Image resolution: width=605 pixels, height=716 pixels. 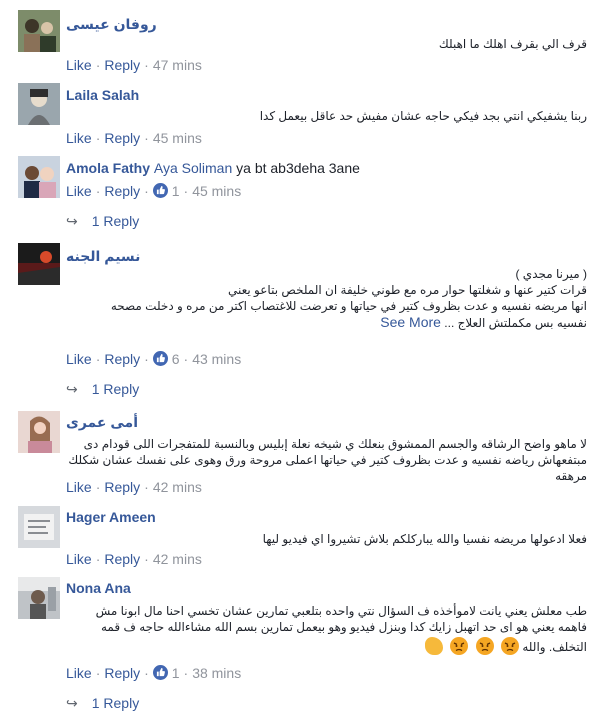 What do you see at coordinates (193, 168) in the screenshot?
I see `mention-link: Aya Soliman` at bounding box center [193, 168].